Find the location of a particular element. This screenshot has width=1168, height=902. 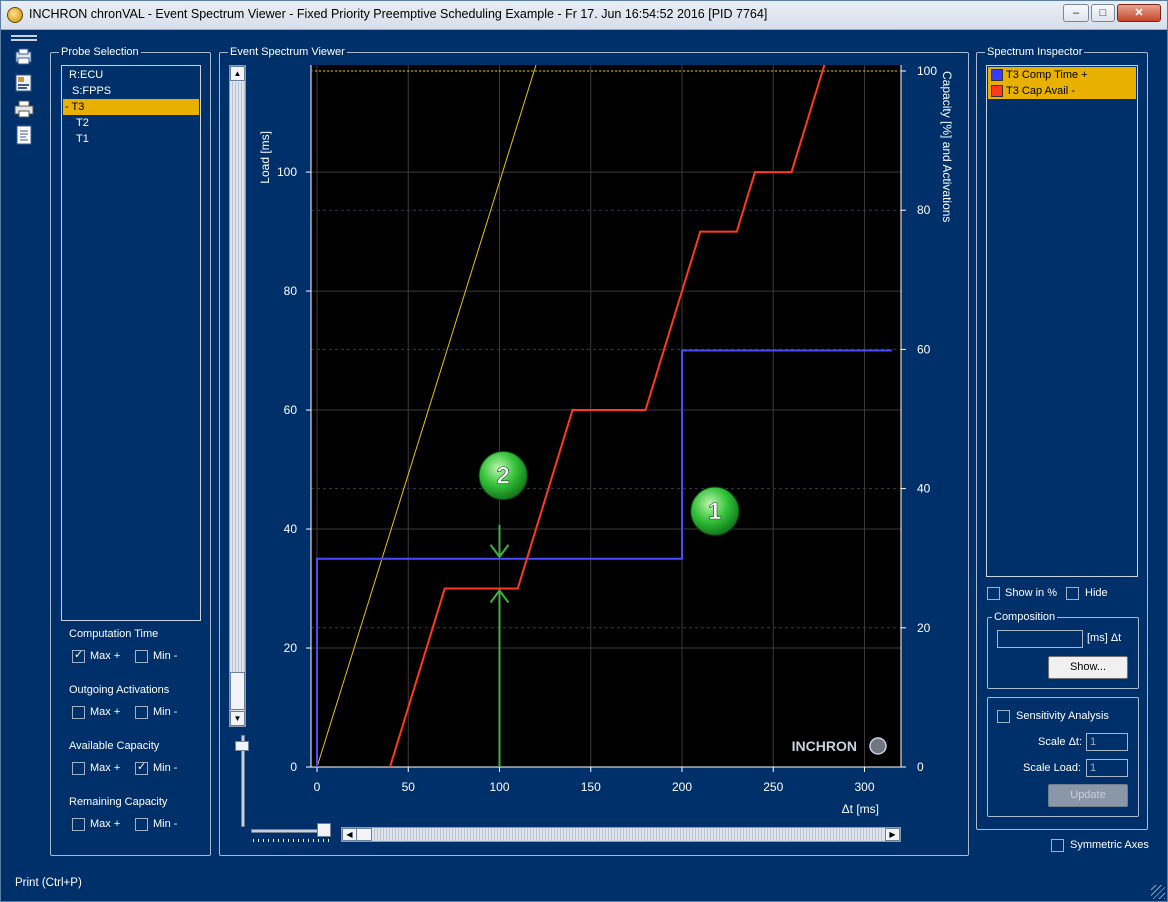

print-preview-icon is located at coordinates (23, 56).